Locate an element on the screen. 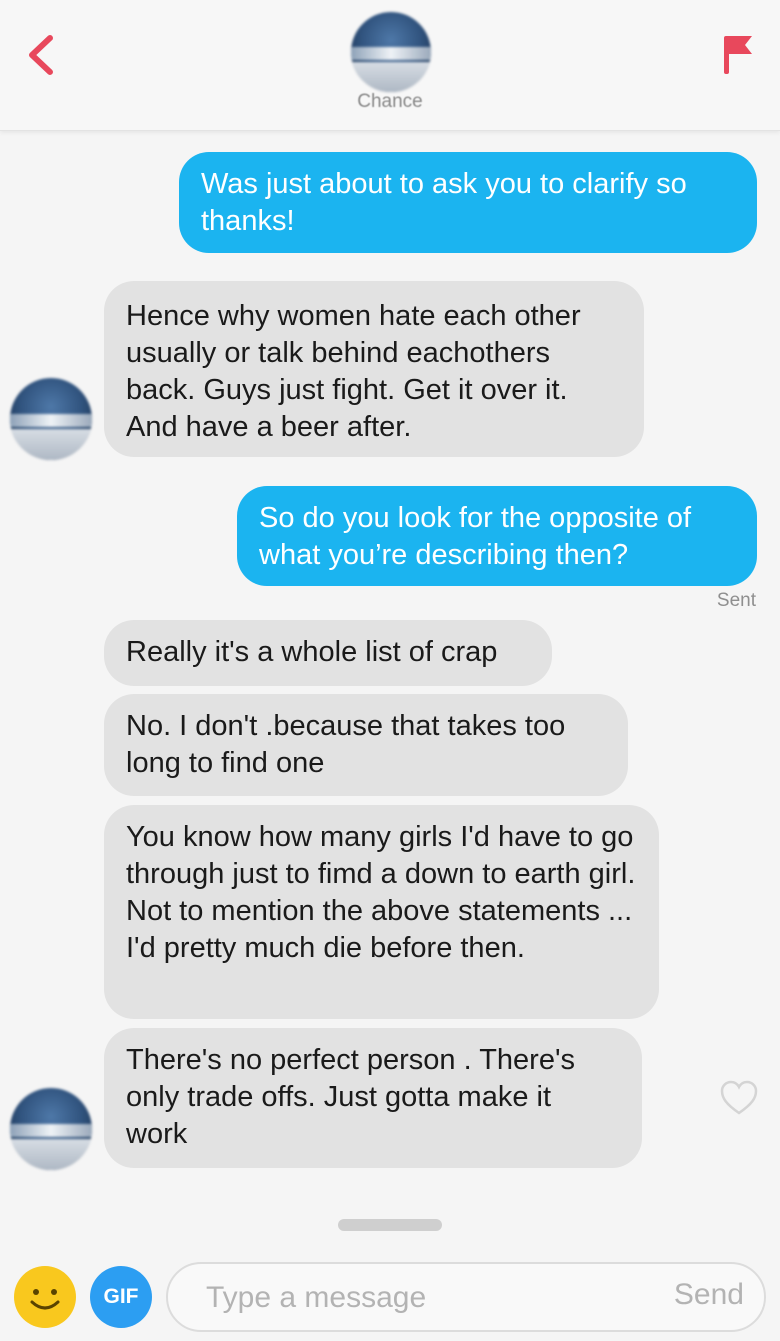 The height and width of the screenshot is (1341, 780). emoji-button is located at coordinates (45, 1297).